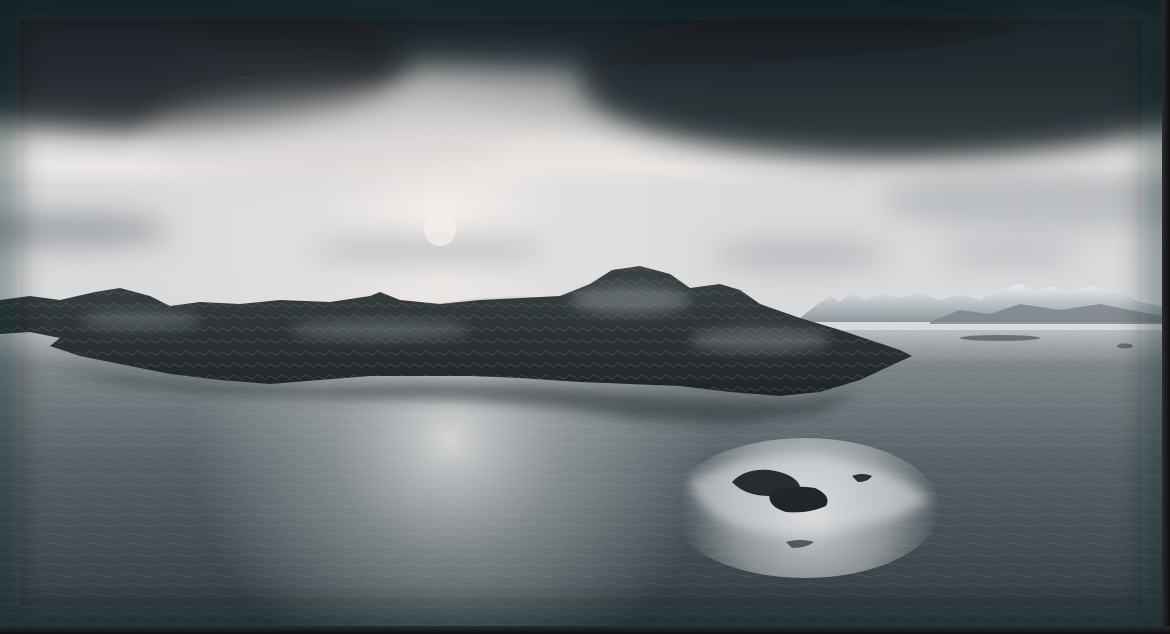 The height and width of the screenshot is (634, 1170). Describe the element at coordinates (585, 630) in the screenshot. I see `frame-edge-bottom` at that location.